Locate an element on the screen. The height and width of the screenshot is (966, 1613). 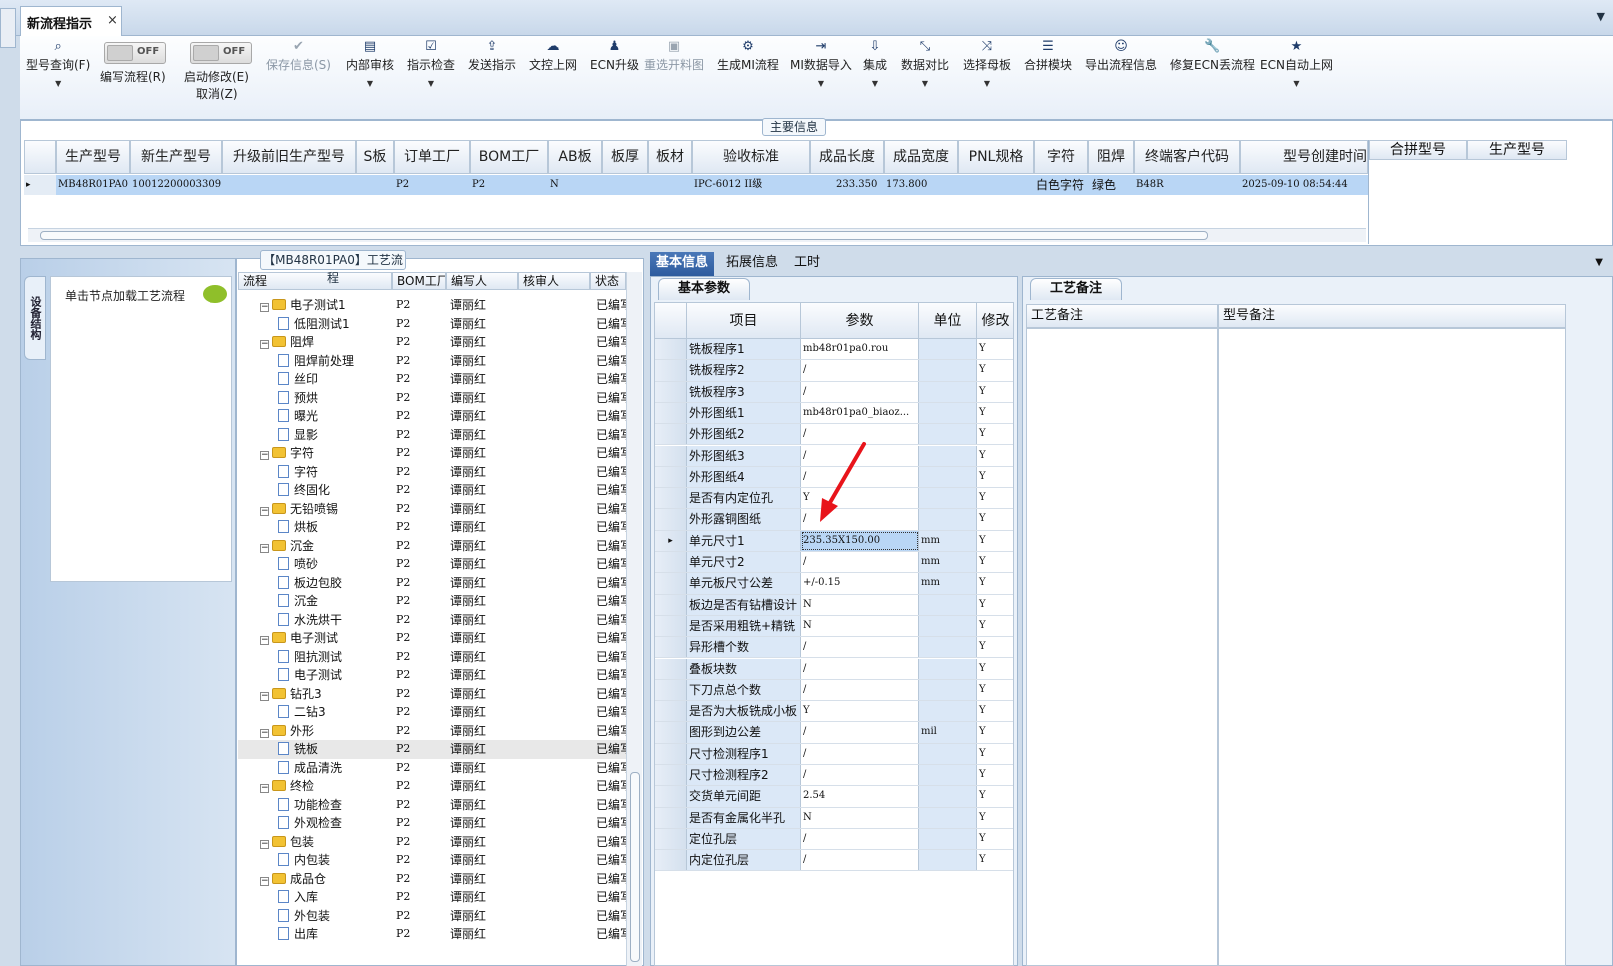
col-header: 工艺备注 is located at coordinates (1122, 316).